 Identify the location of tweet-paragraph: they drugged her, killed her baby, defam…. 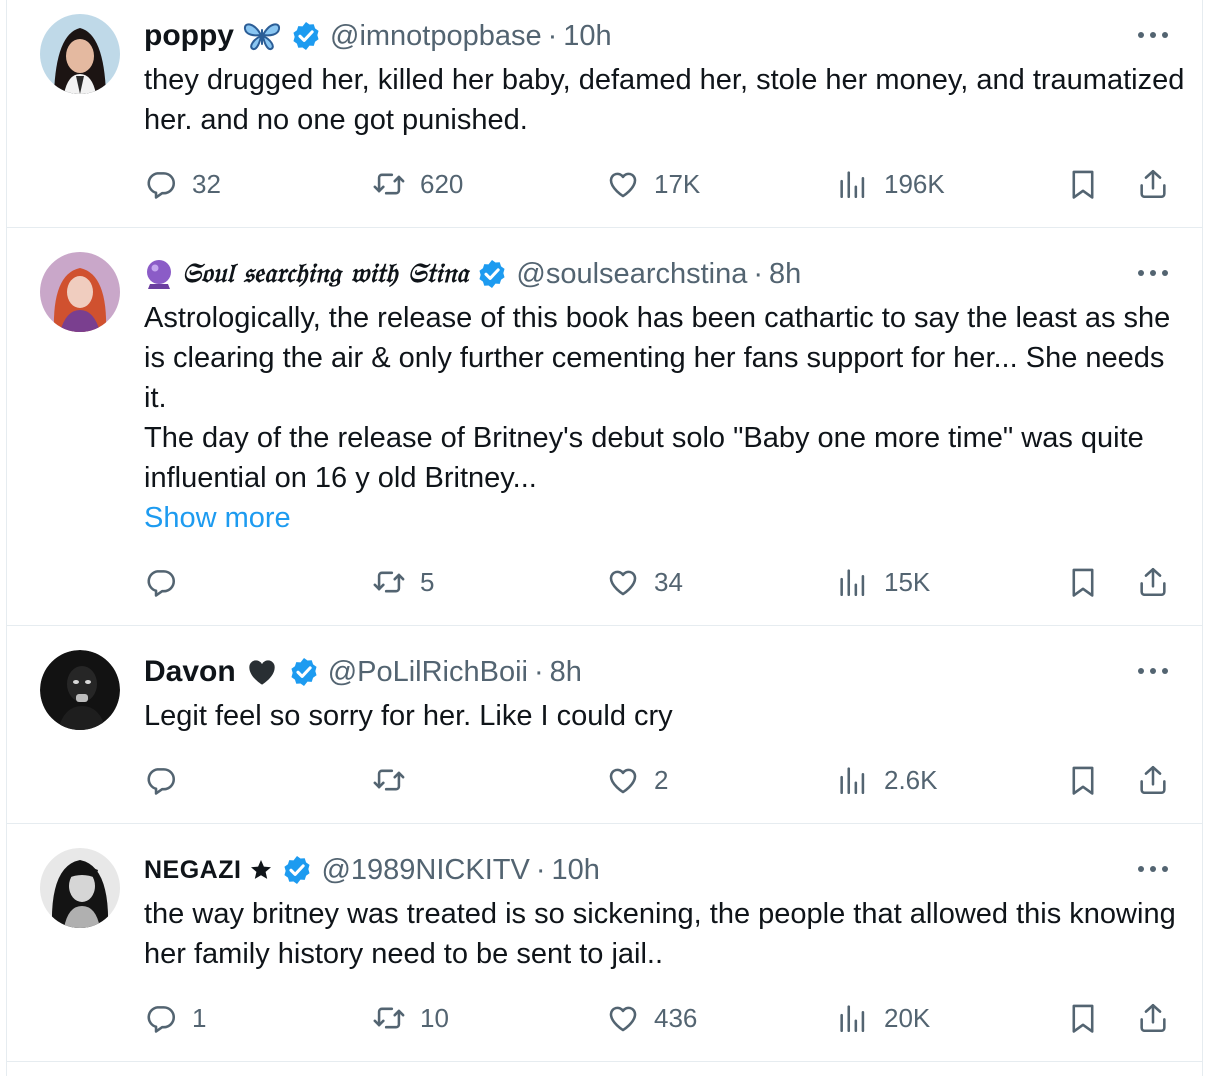
(664, 100).